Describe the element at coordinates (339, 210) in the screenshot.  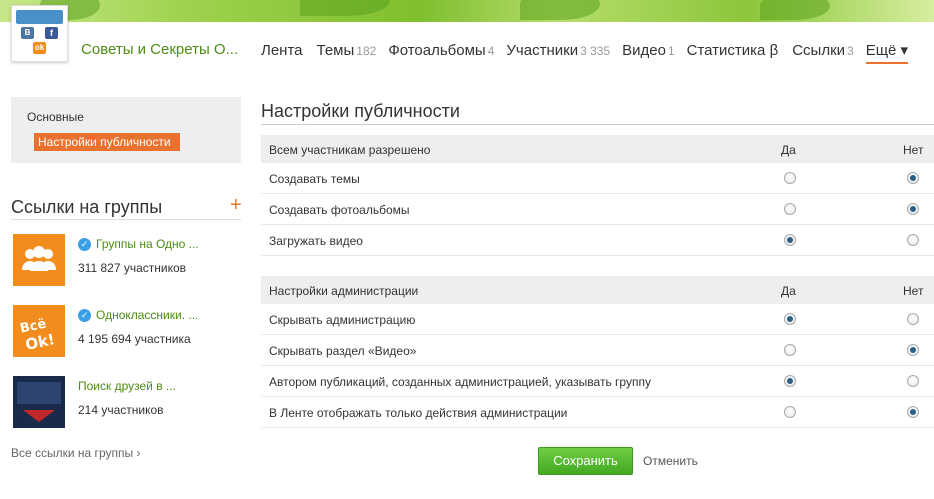
I see `setting-label: Создавать фотоальбомы` at that location.